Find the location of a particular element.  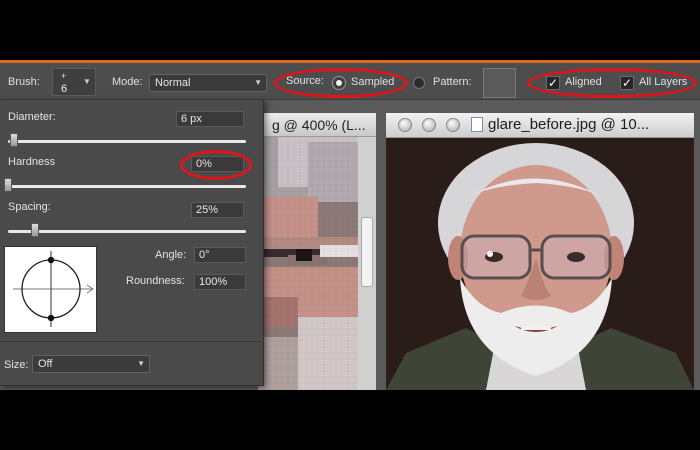

brush-preview-icon is located at coordinates (53, 289).